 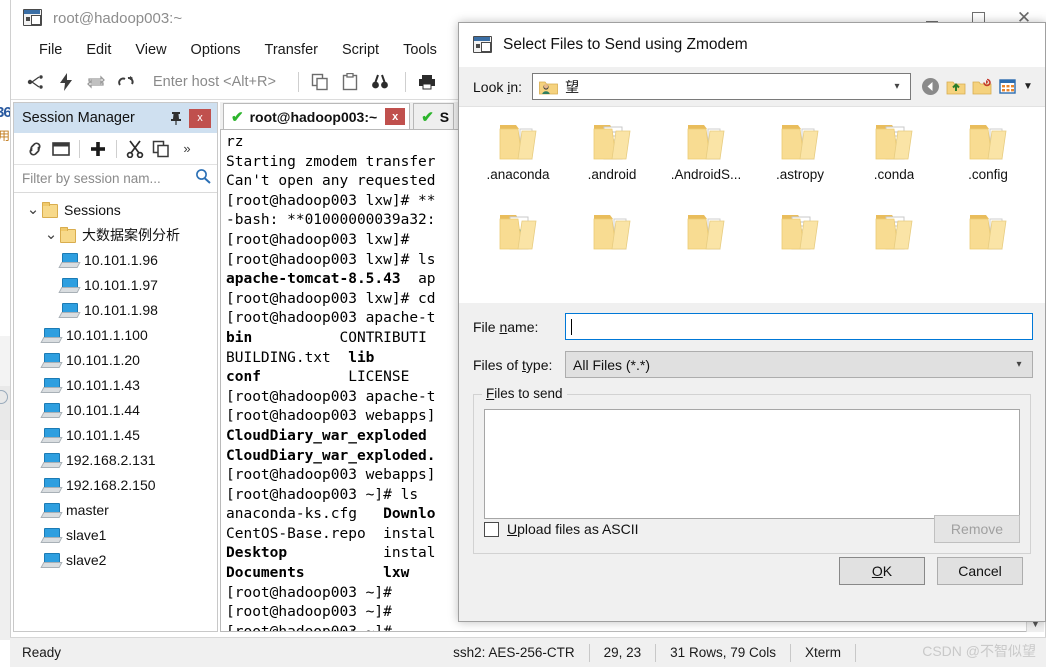 What do you see at coordinates (395, 116) in the screenshot?
I see `tab-close-icon: x` at bounding box center [395, 116].